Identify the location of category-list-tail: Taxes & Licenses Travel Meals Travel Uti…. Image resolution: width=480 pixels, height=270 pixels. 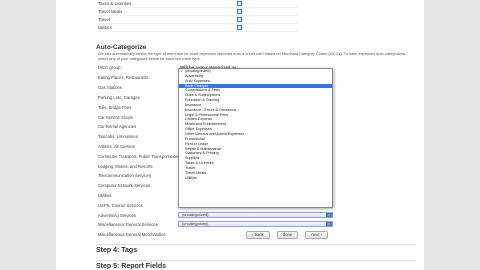
(198, 16).